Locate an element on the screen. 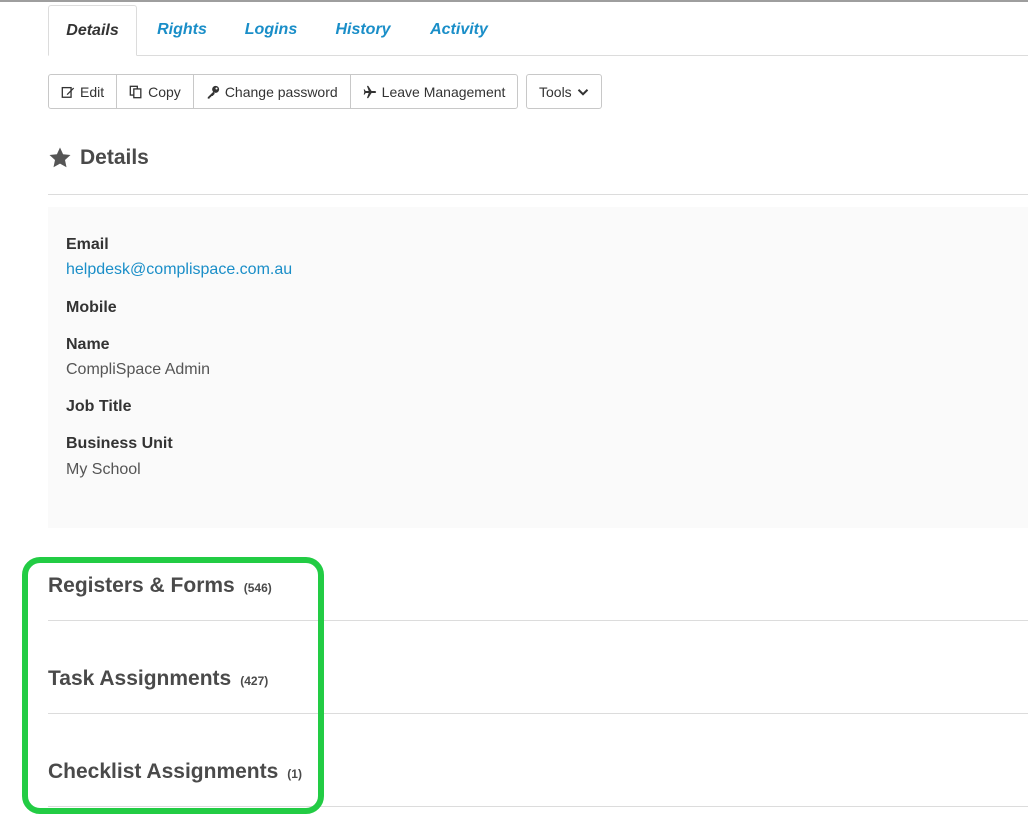 The image size is (1028, 819). task-assignments-title: Task Assignments is located at coordinates (140, 678).